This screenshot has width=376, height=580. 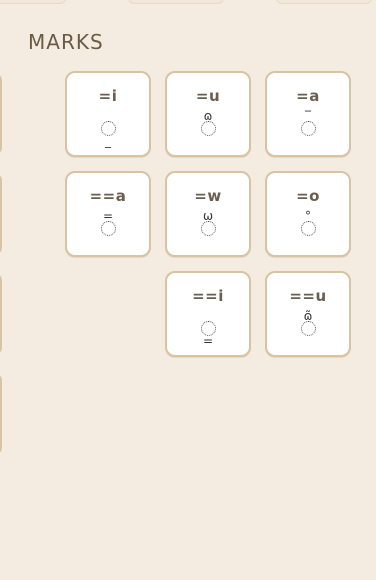 What do you see at coordinates (308, 226) in the screenshot?
I see `mark-glyph: °` at bounding box center [308, 226].